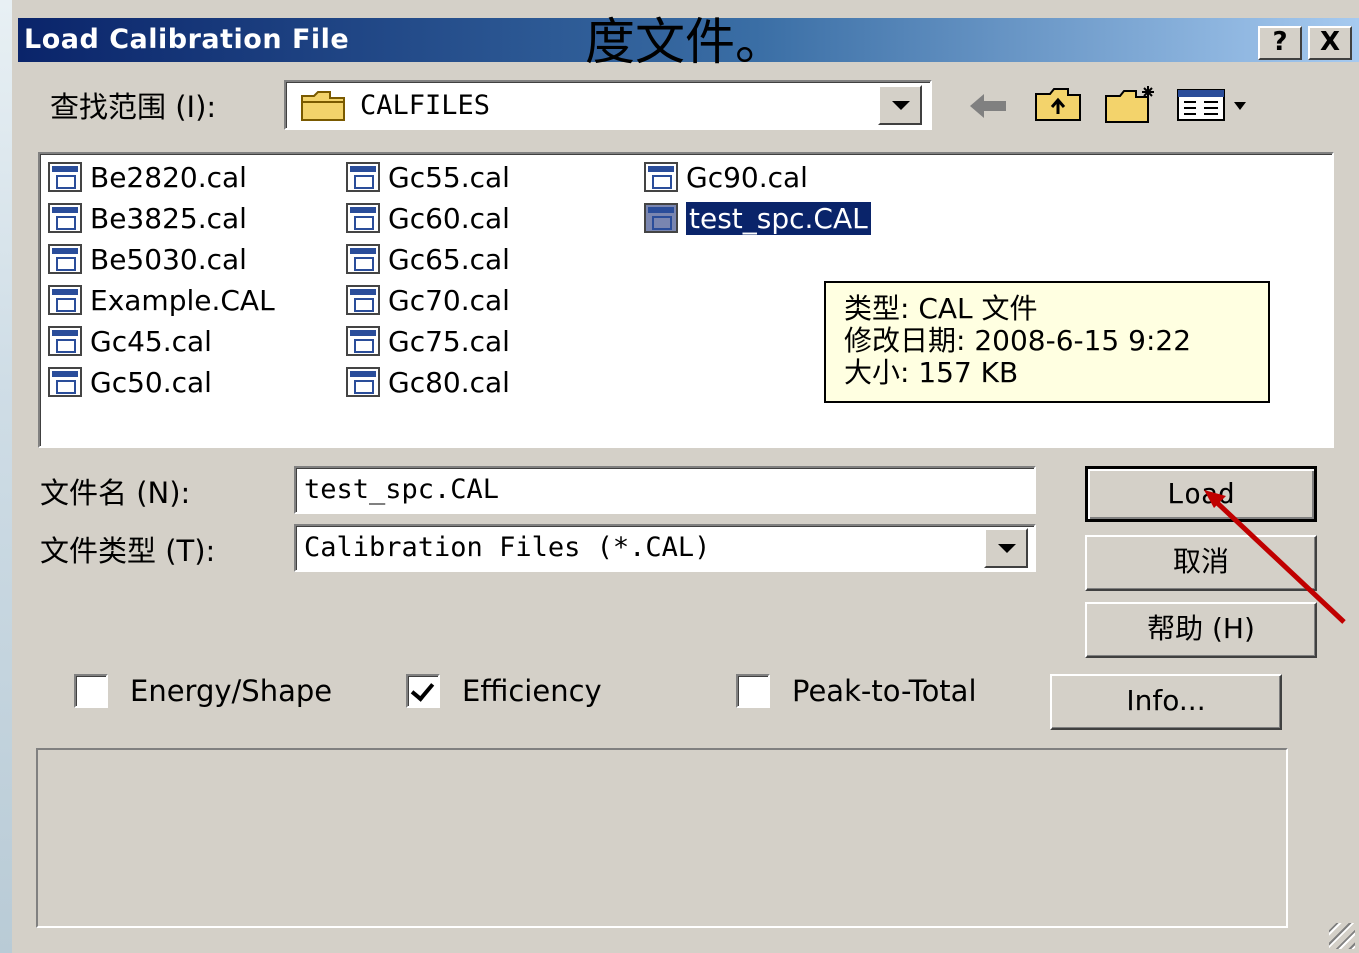  I want to click on file-item: Gc90.cal, so click(726, 177).